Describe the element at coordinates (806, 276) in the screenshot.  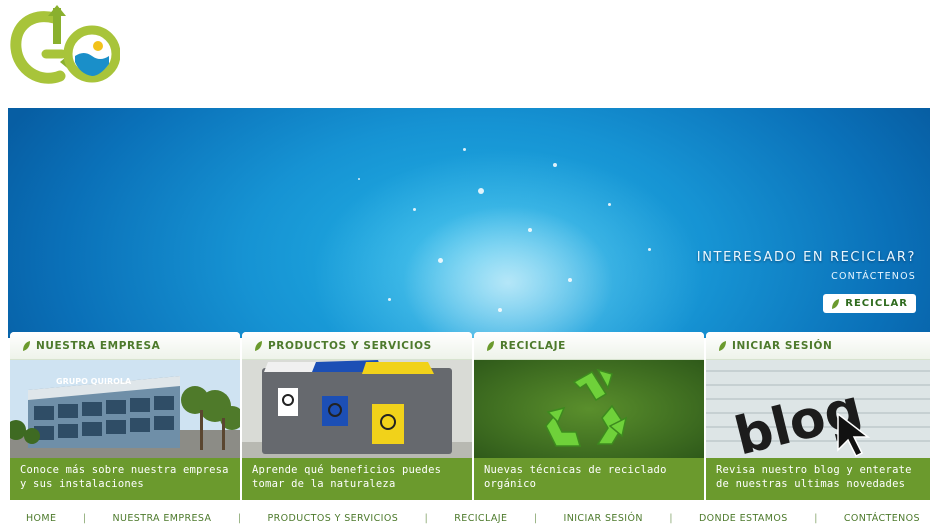
I see `cta-contact-link: CONTÁCTENOS` at that location.